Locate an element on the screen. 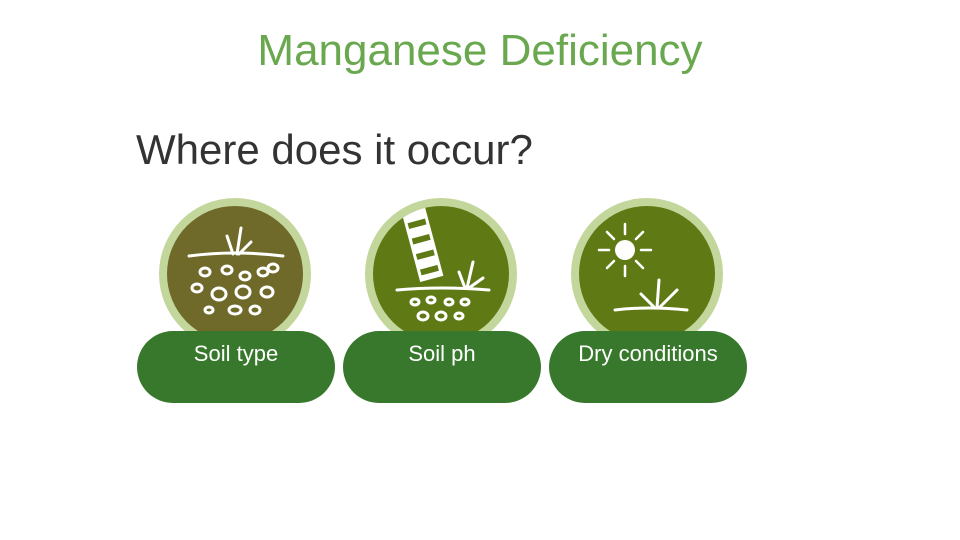  soil-ph-button: Soil ph is located at coordinates (442, 367).